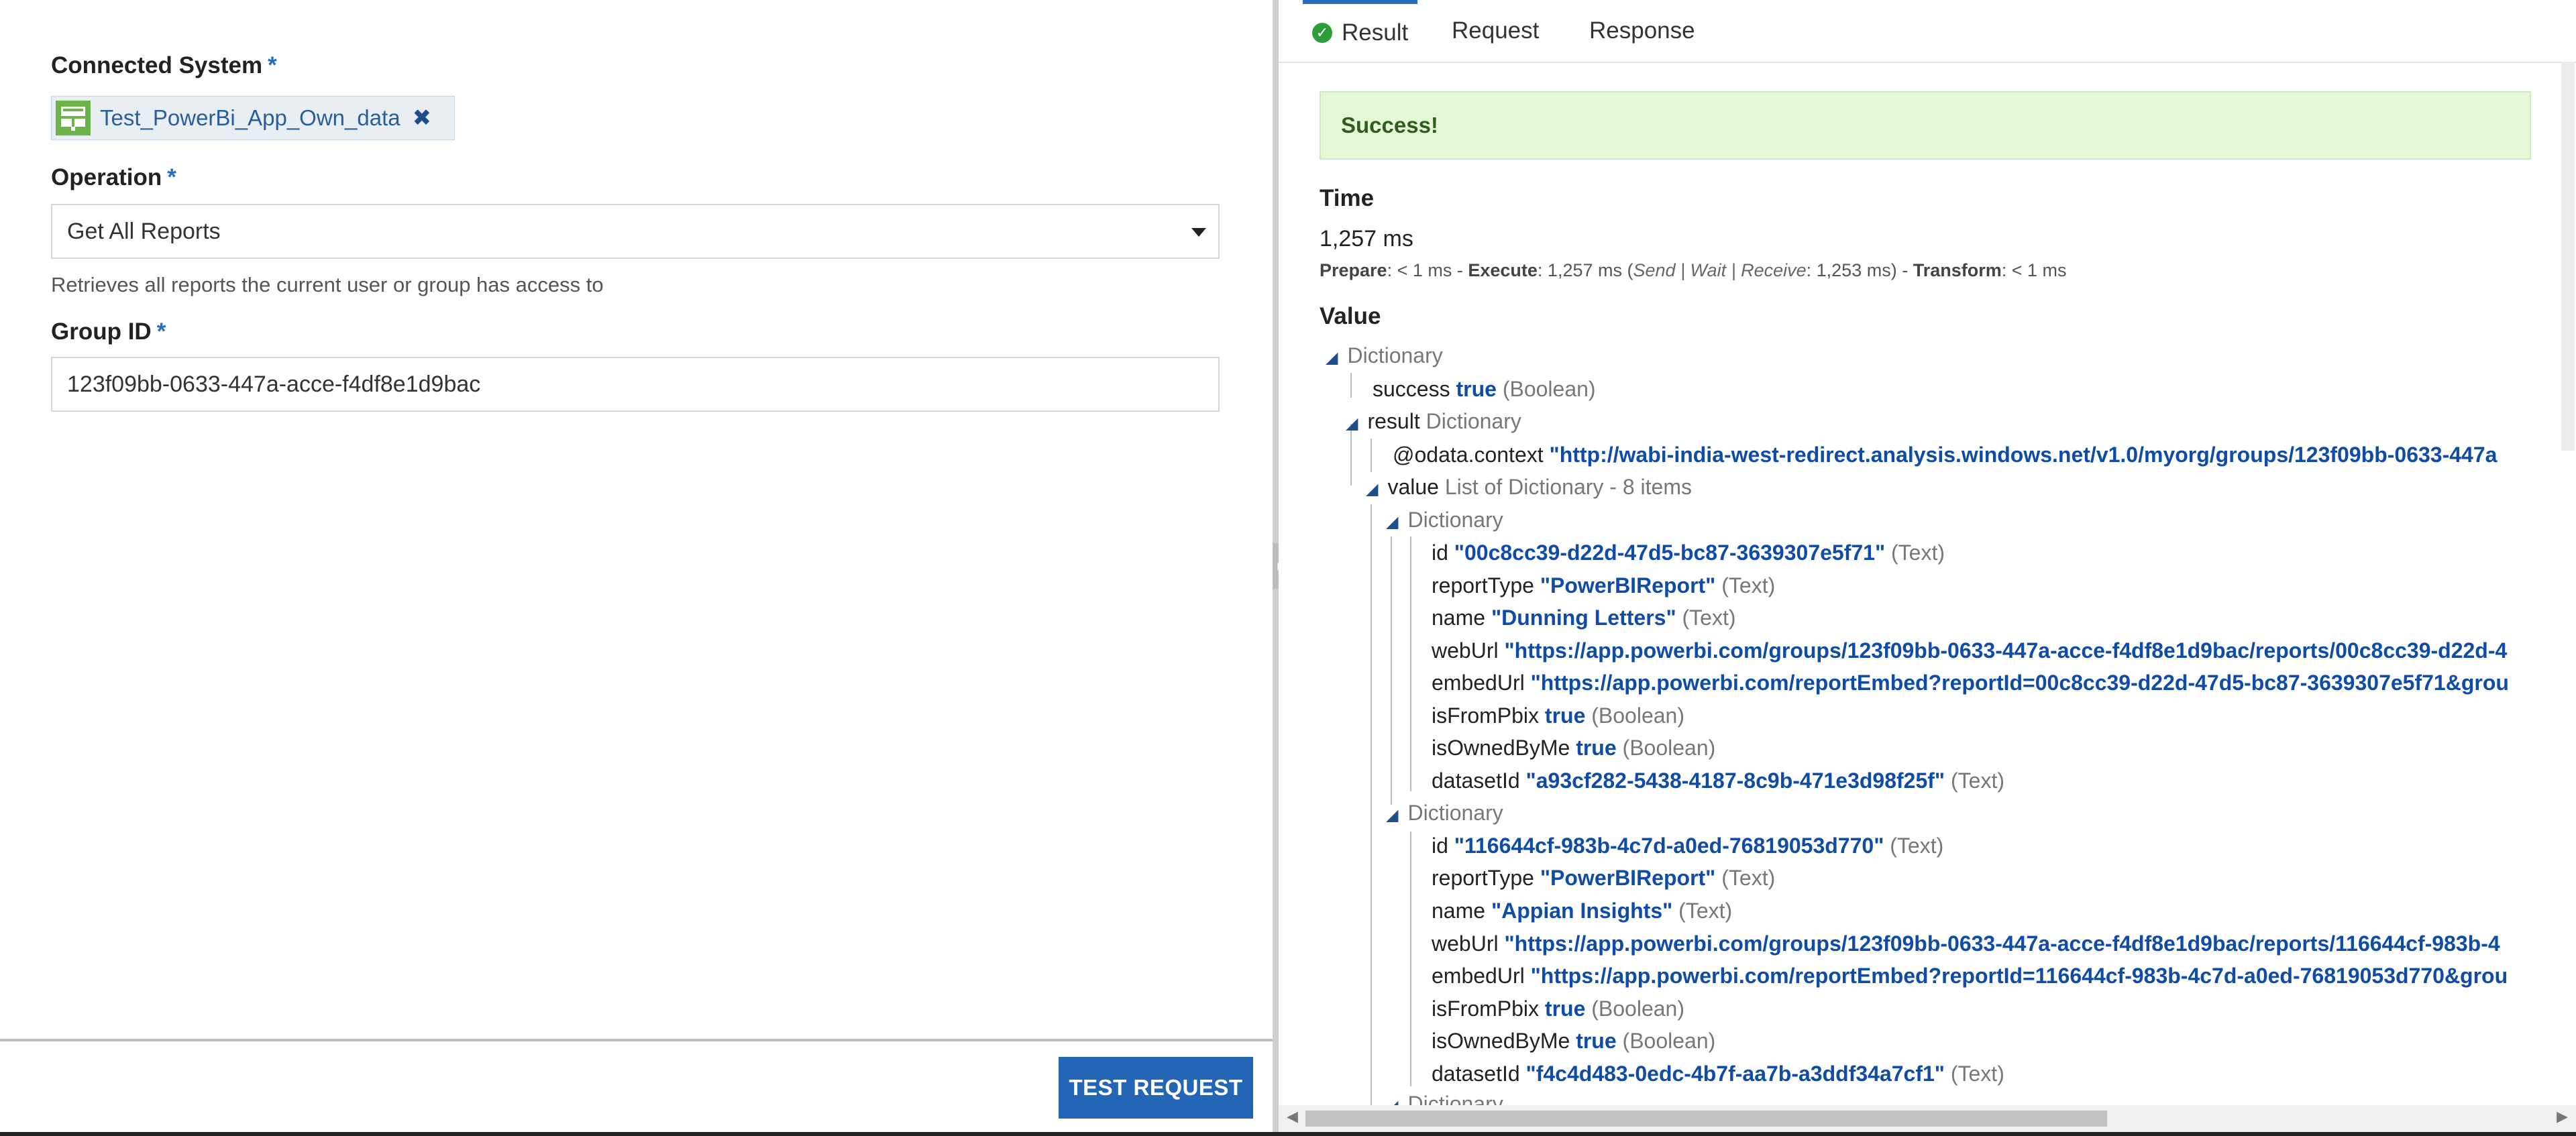 This screenshot has height=1136, width=2576. Describe the element at coordinates (1642, 31) in the screenshot. I see `tab-response: Response` at that location.